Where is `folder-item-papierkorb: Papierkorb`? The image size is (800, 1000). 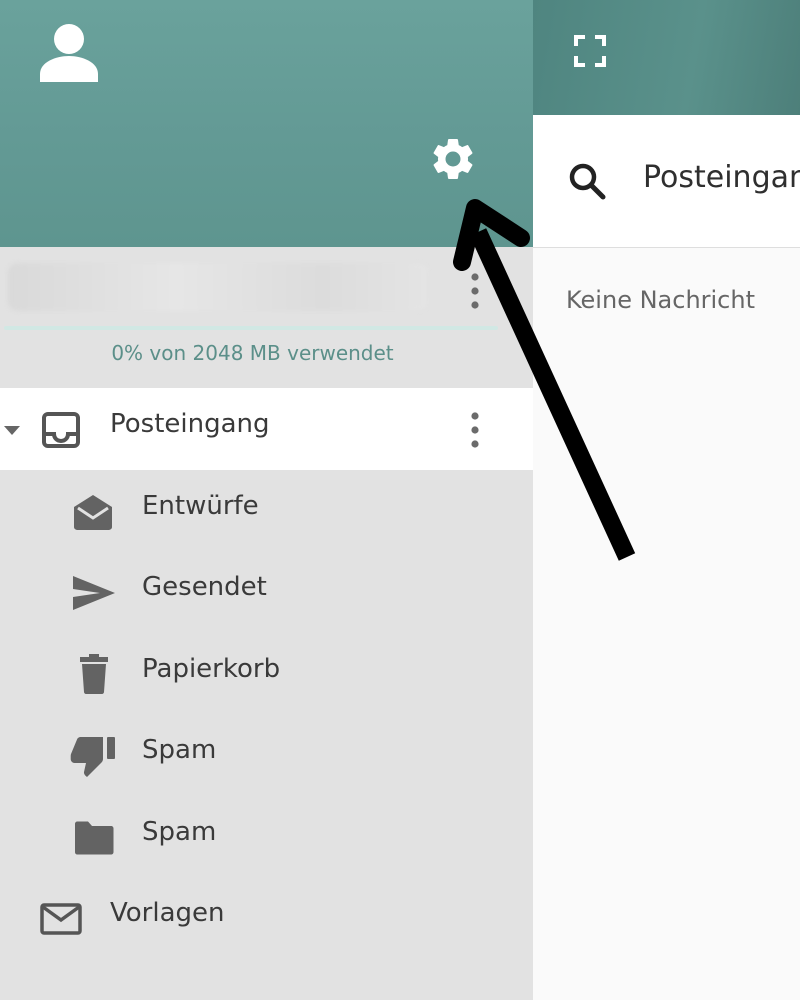
folder-item-papierkorb: Papierkorb is located at coordinates (266, 674).